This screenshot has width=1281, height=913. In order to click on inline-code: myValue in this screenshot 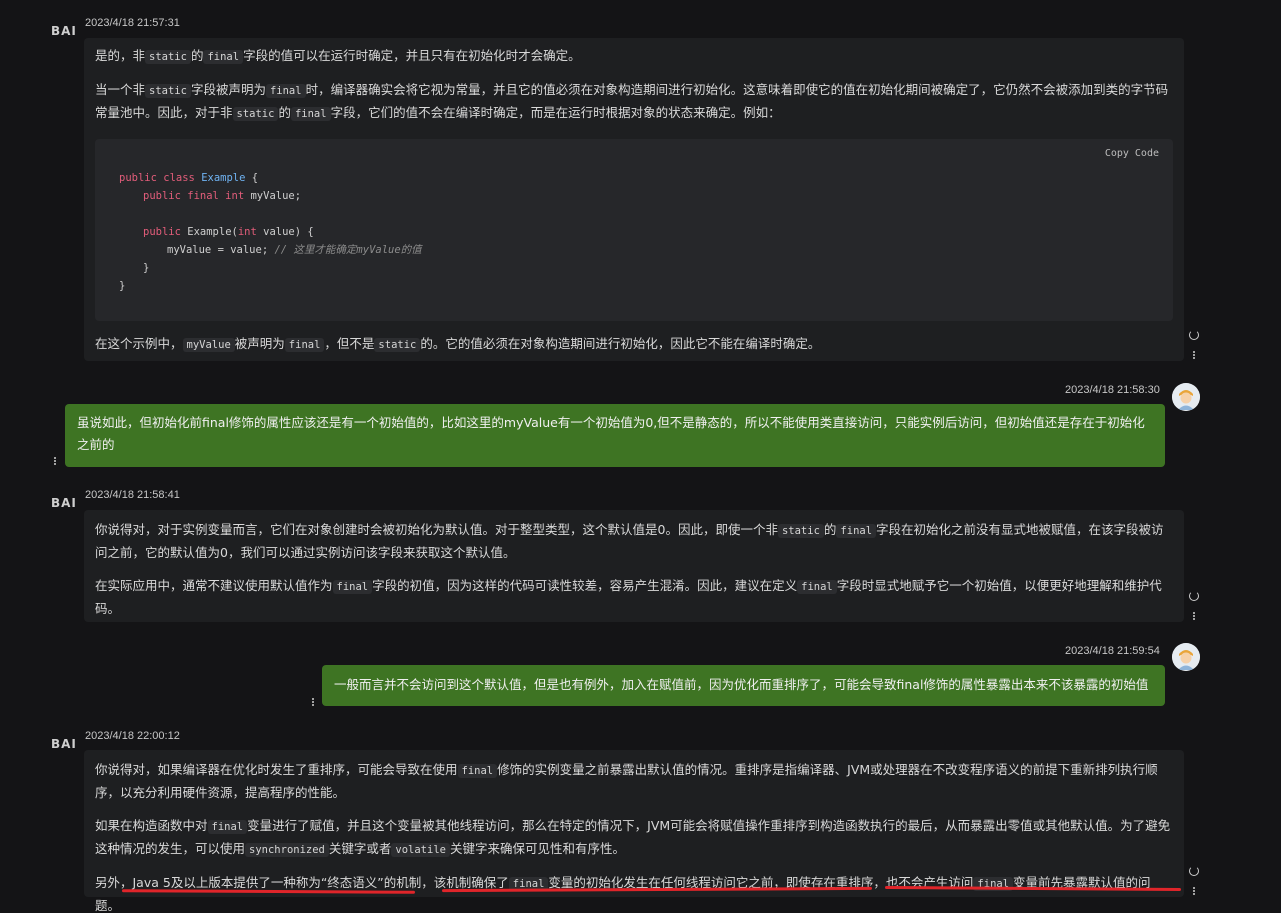, I will do `click(208, 345)`.